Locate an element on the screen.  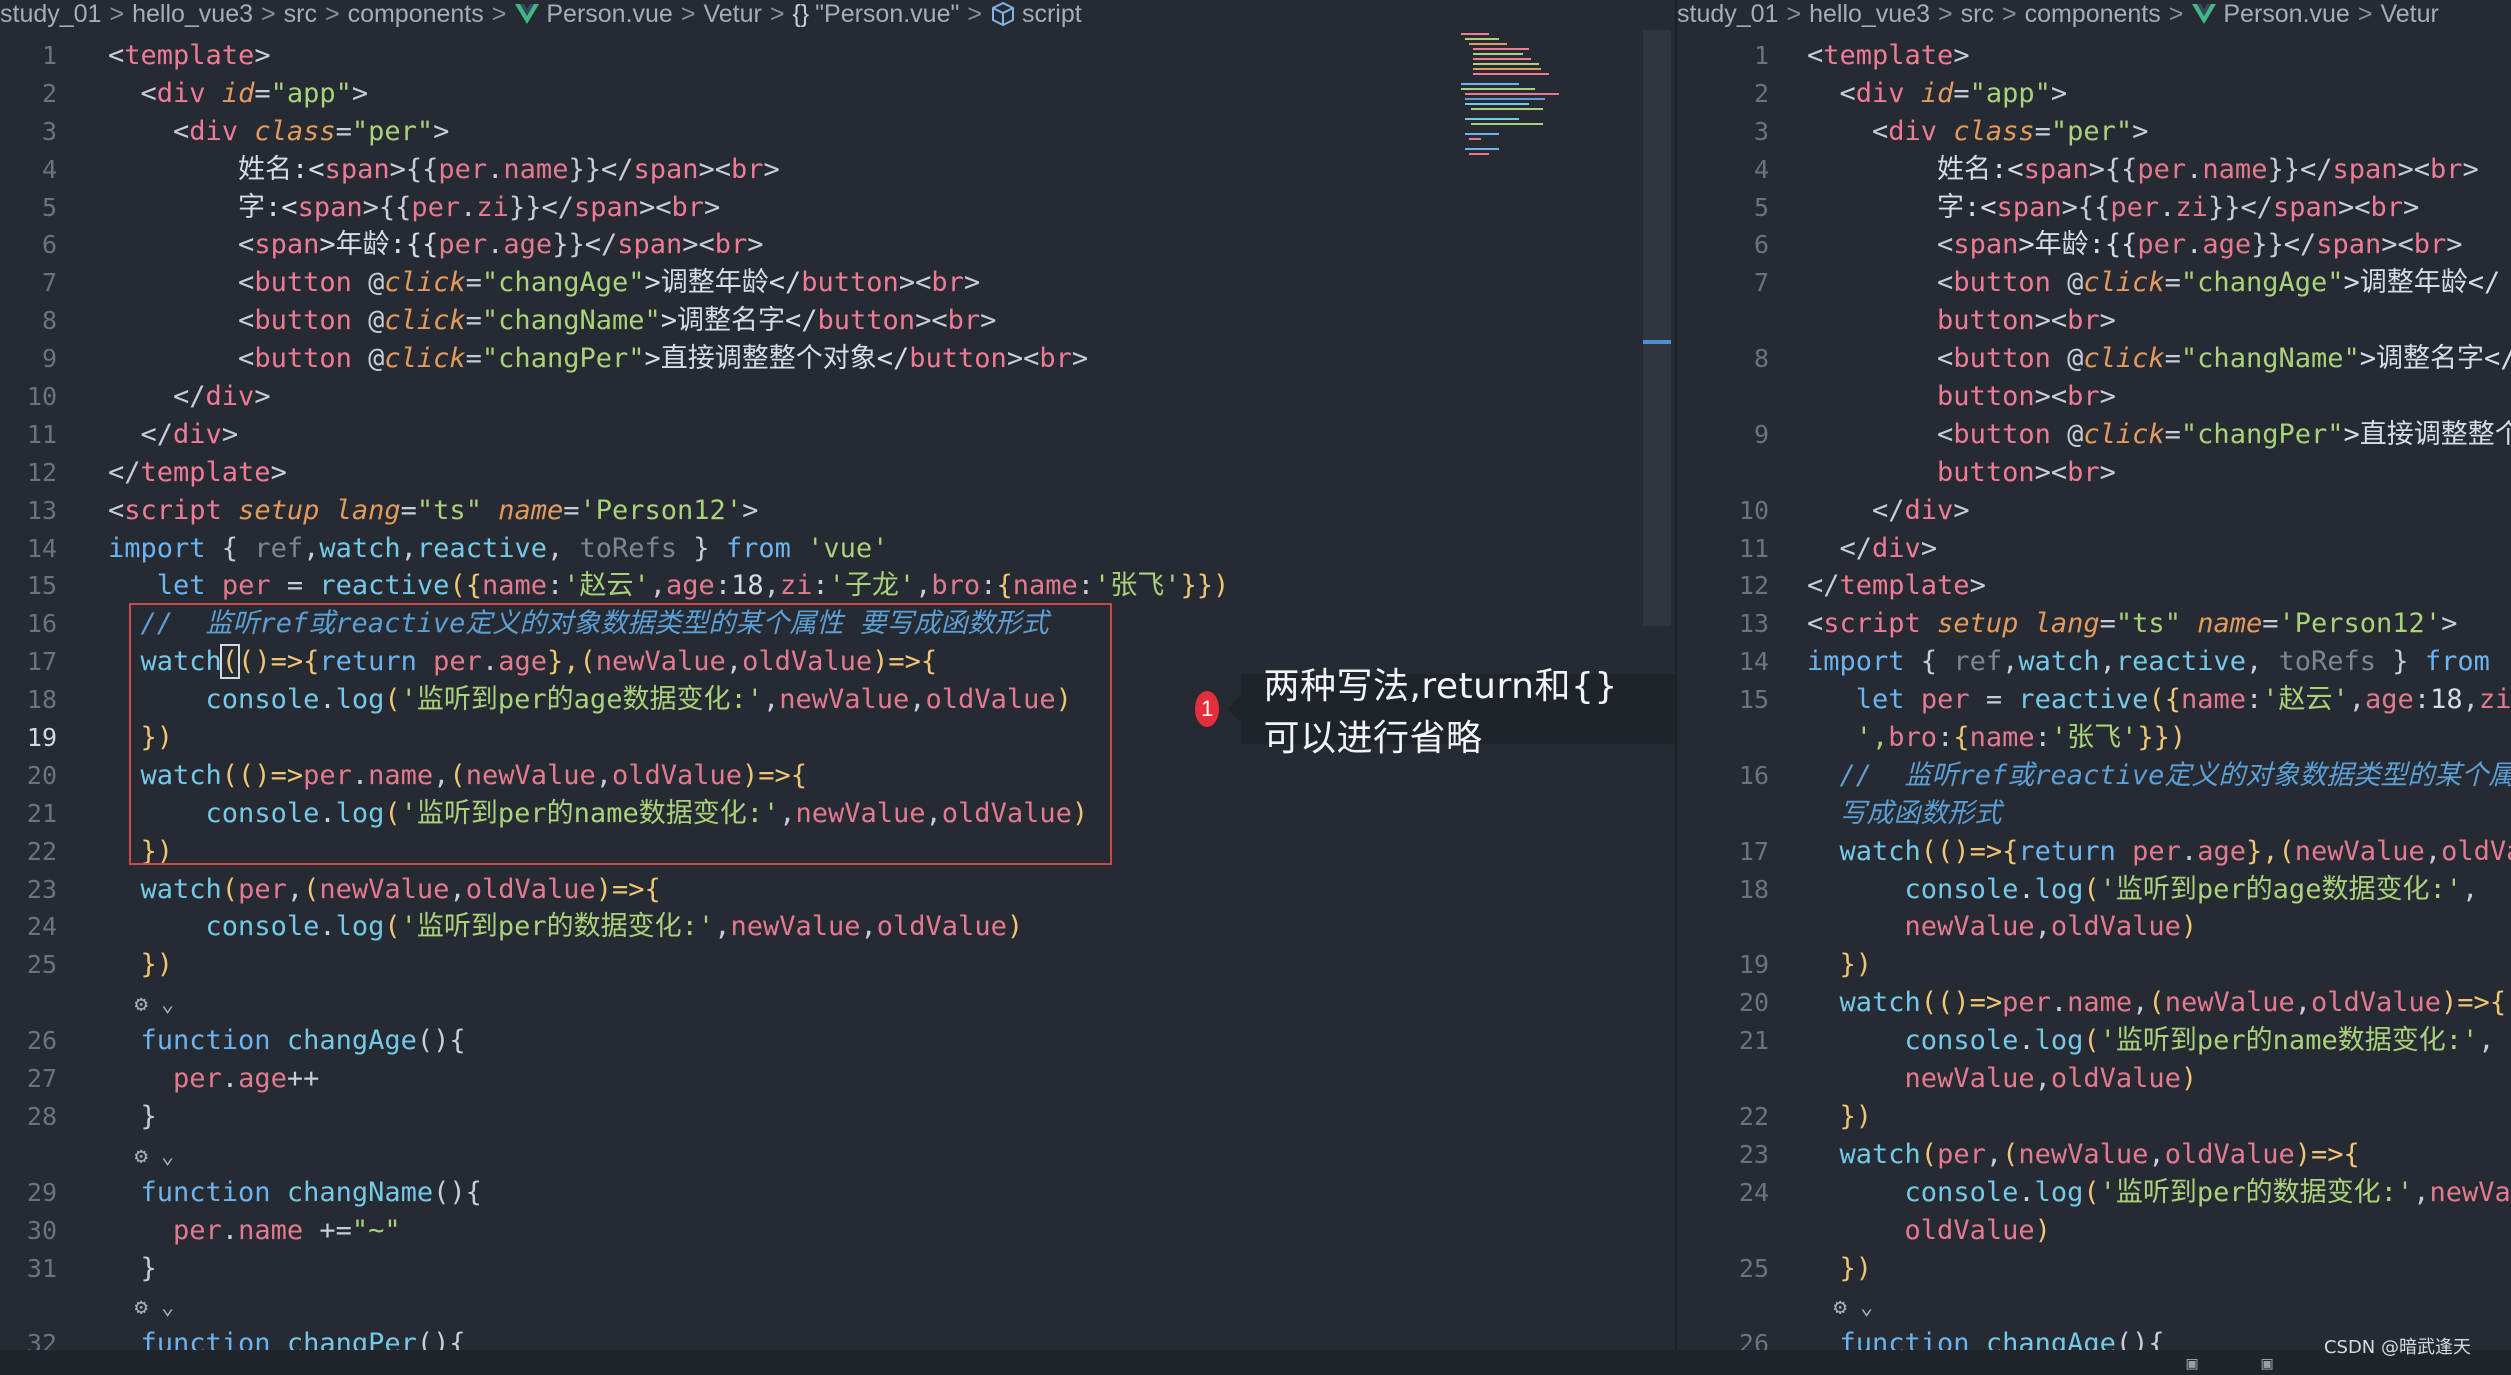
code-line: 31 } is located at coordinates (837, 1269).